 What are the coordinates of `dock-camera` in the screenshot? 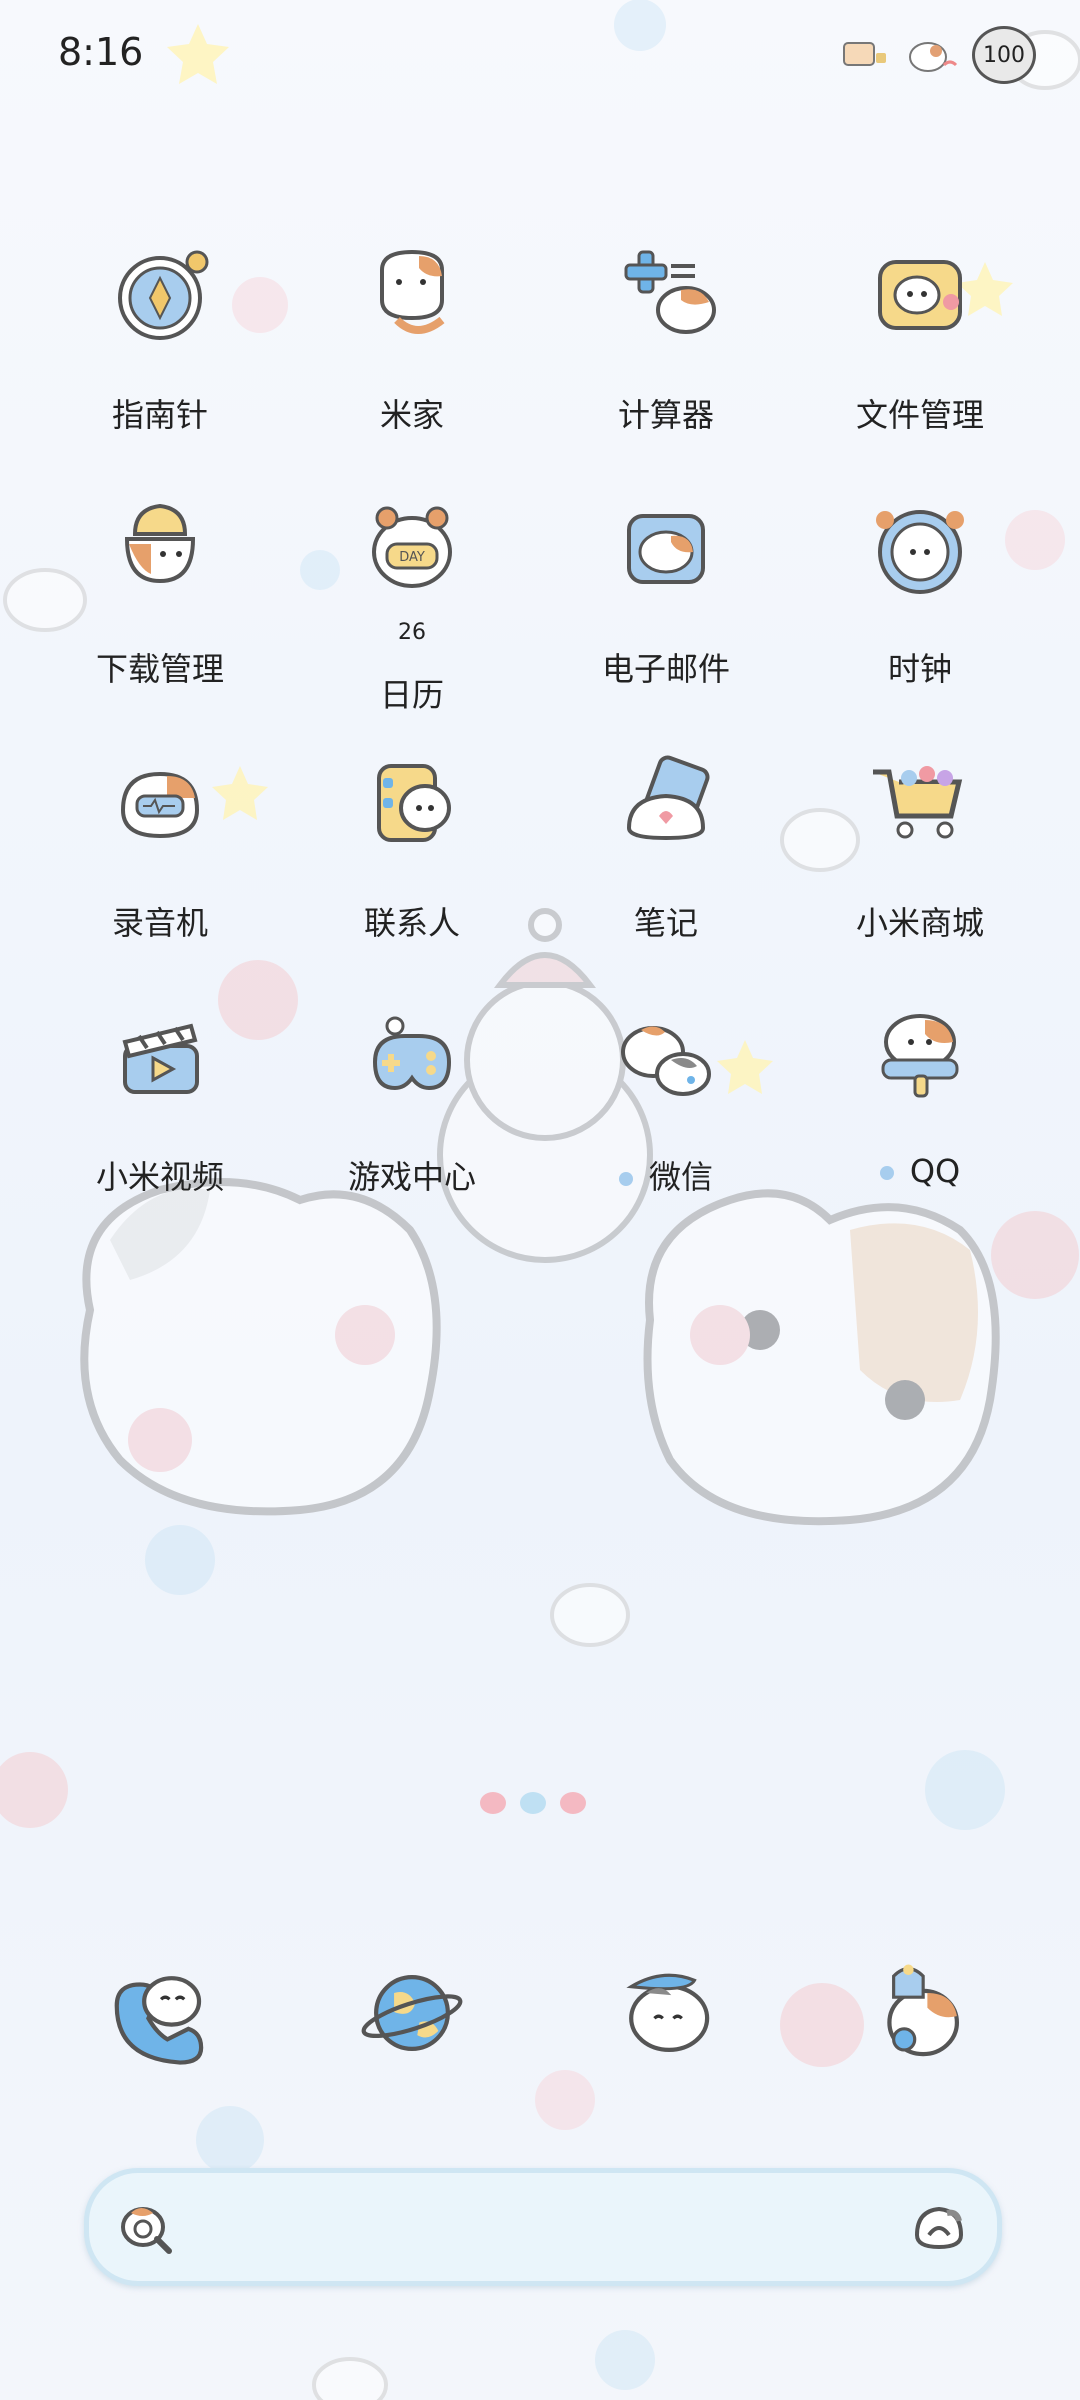 It's located at (920, 2030).